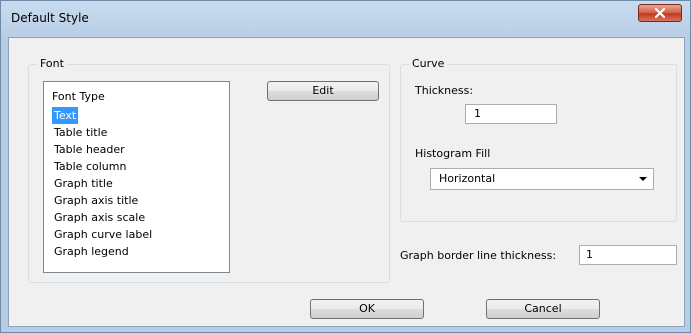 The width and height of the screenshot is (691, 333). I want to click on thickness-input: 1, so click(511, 114).